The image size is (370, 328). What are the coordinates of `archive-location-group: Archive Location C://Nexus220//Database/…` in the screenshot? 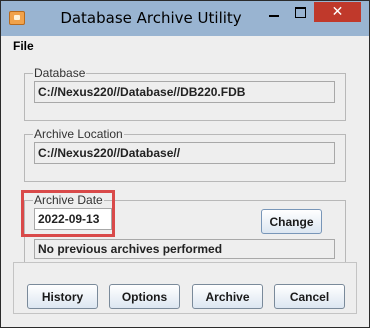 It's located at (185, 154).